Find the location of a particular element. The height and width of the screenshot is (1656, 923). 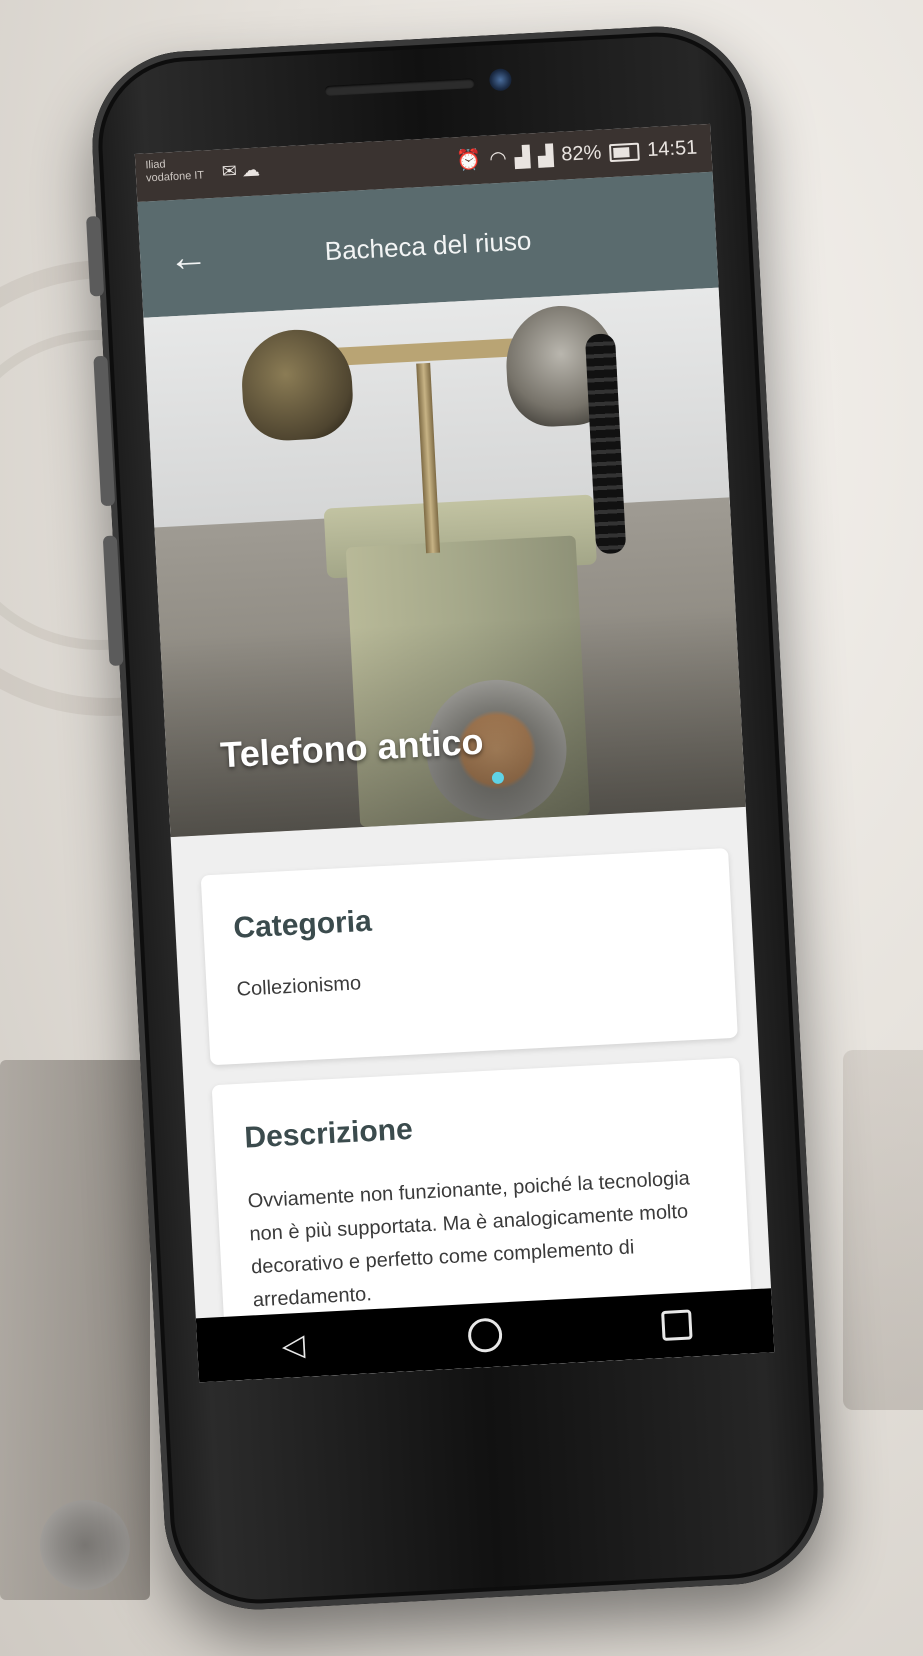

carrier-info: Iliad vodafone IT is located at coordinates (174, 170).